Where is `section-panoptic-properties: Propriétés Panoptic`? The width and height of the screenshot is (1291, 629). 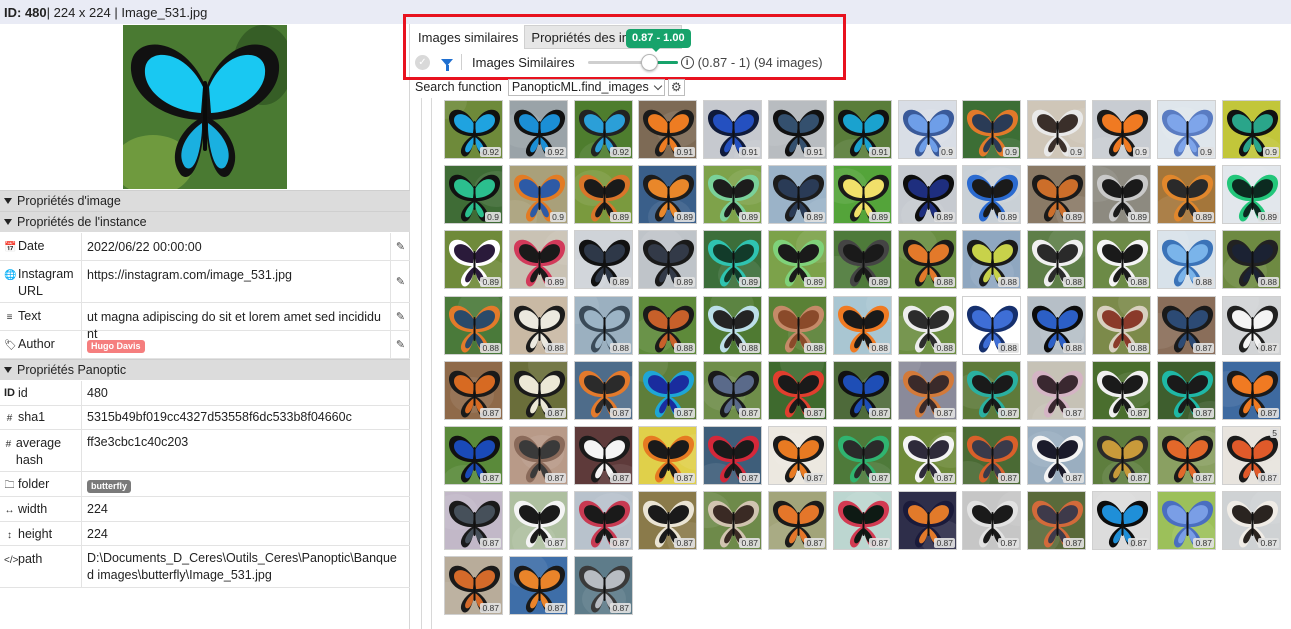 section-panoptic-properties: Propriétés Panoptic is located at coordinates (205, 369).